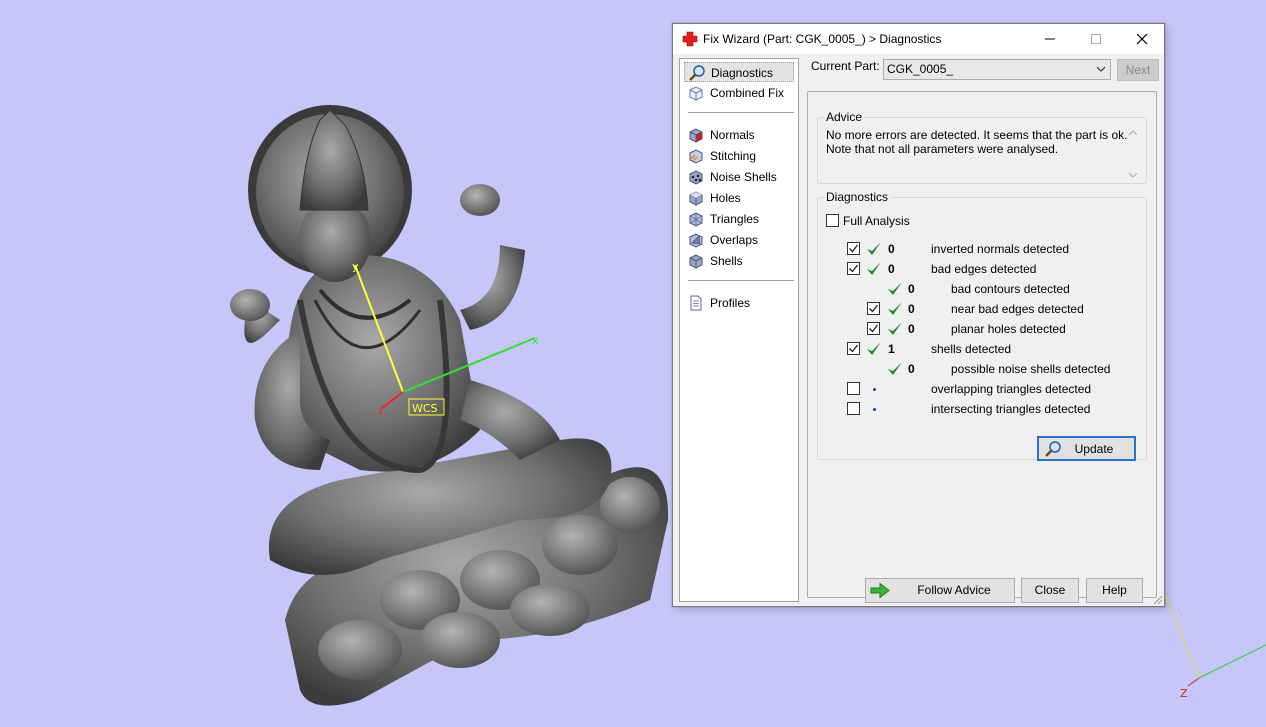 Image resolution: width=1266 pixels, height=727 pixels. I want to click on triangles-icon, so click(696, 219).